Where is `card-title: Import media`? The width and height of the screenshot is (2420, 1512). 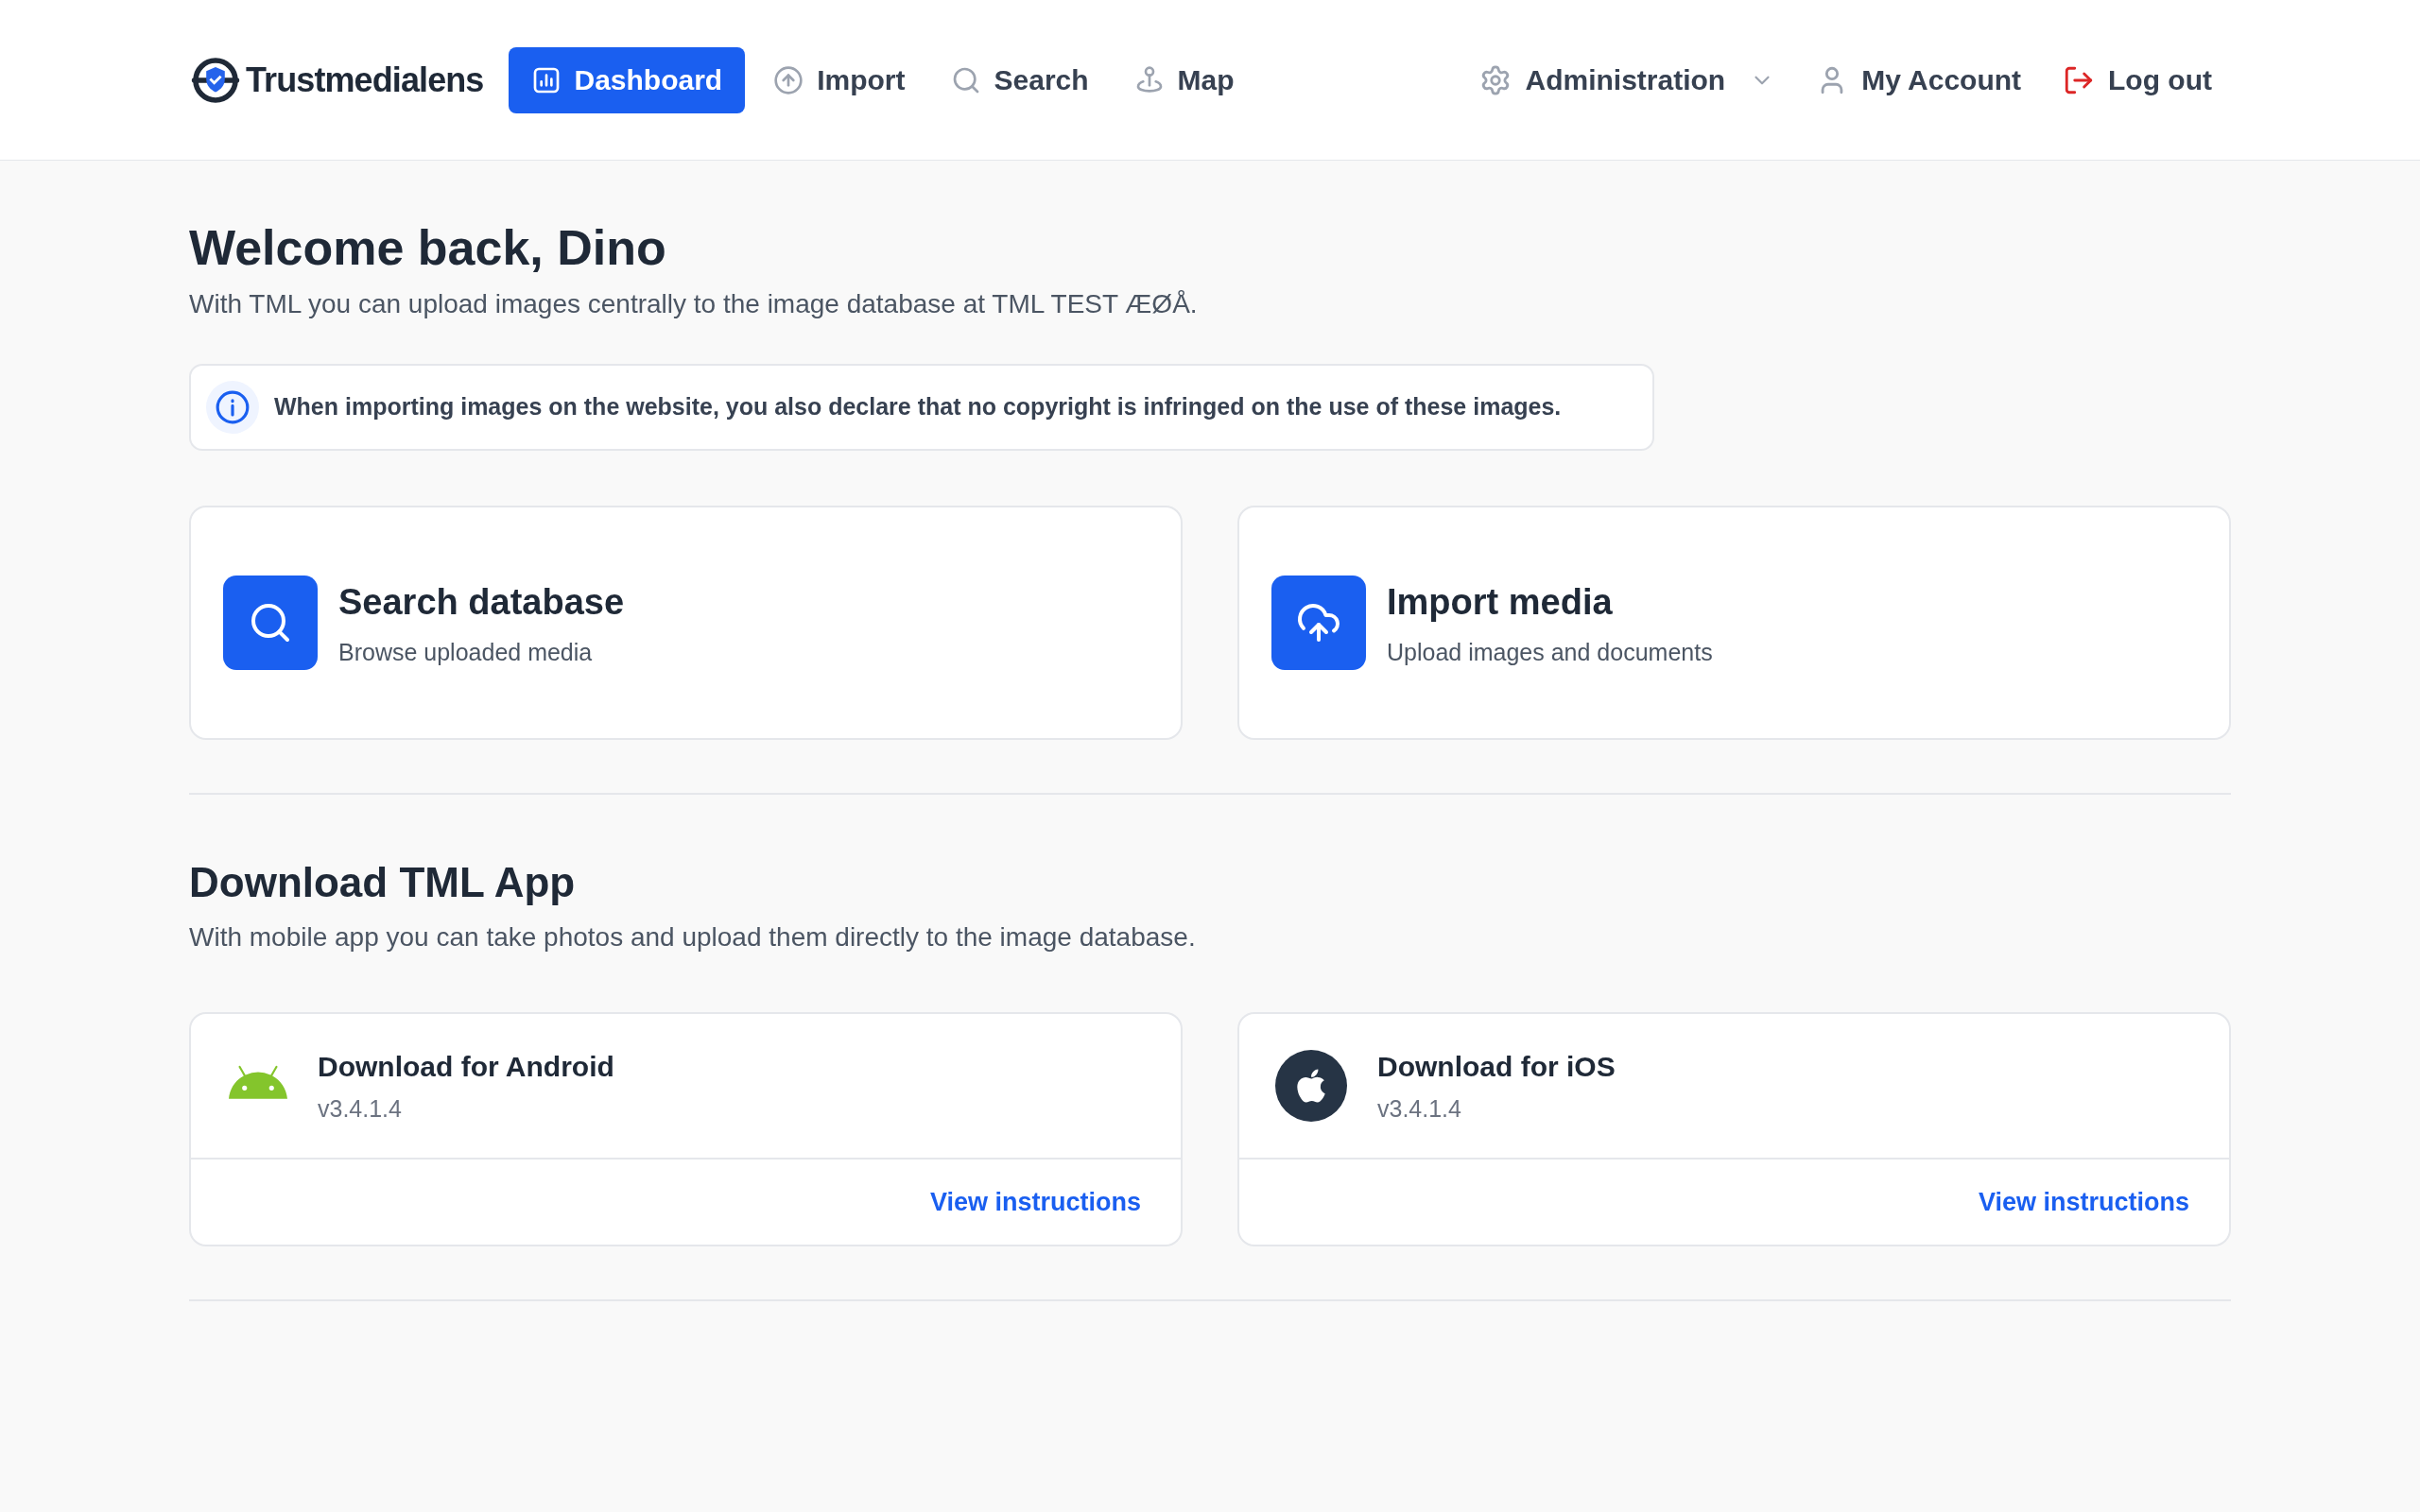
card-title: Import media is located at coordinates (1501, 602).